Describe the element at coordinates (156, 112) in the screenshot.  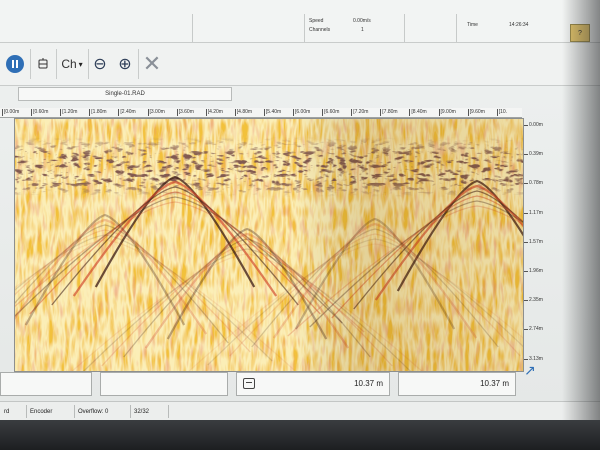
I see `ruler-tick-label: [3.00m` at that location.